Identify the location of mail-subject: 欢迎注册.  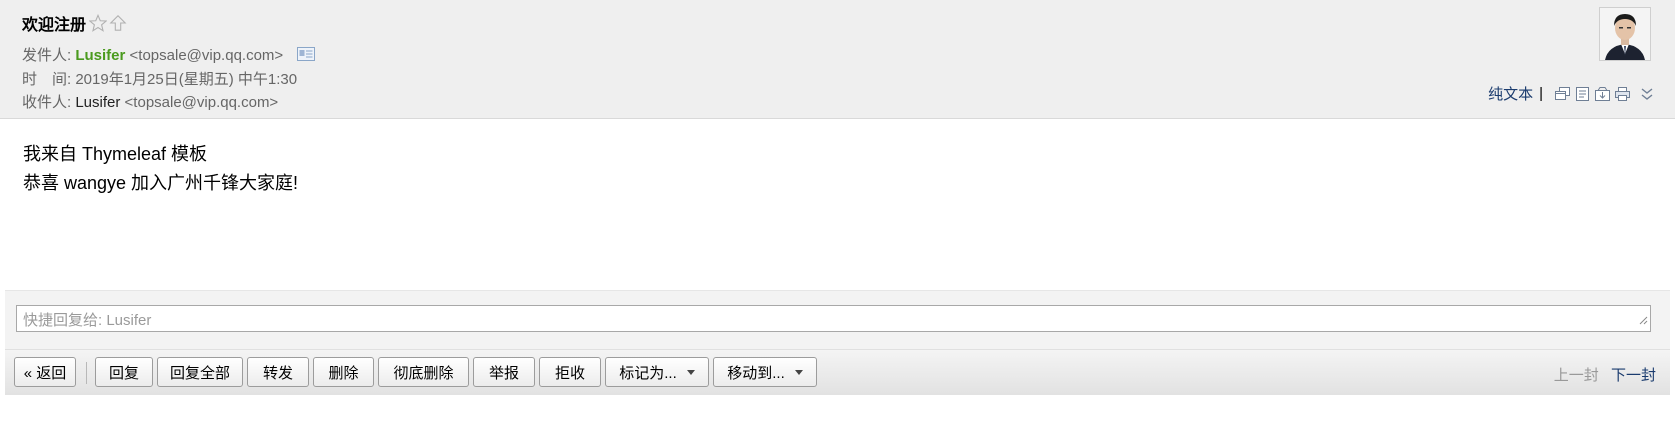
(54, 25).